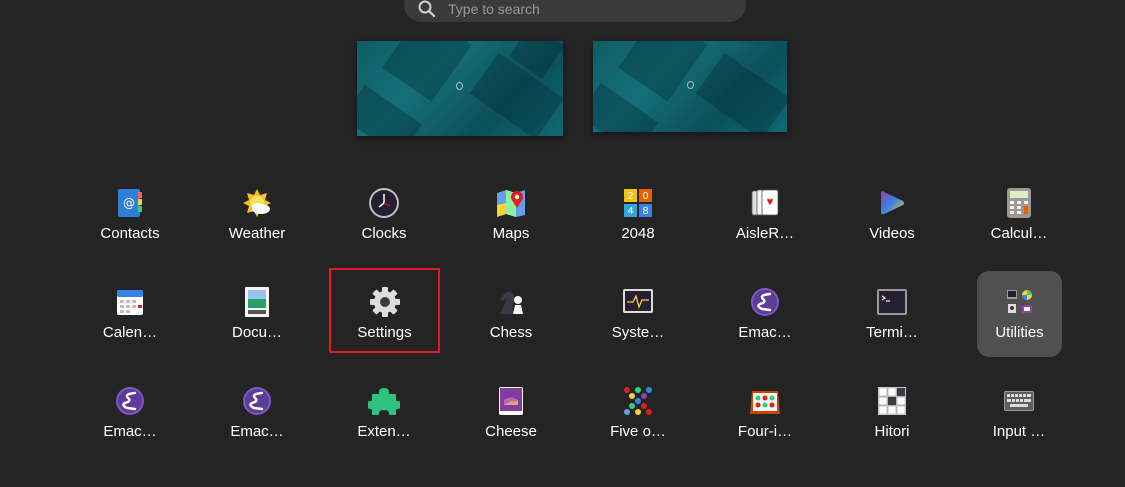 Image resolution: width=1125 pixels, height=487 pixels. I want to click on app-label: Cheese, so click(511, 431).